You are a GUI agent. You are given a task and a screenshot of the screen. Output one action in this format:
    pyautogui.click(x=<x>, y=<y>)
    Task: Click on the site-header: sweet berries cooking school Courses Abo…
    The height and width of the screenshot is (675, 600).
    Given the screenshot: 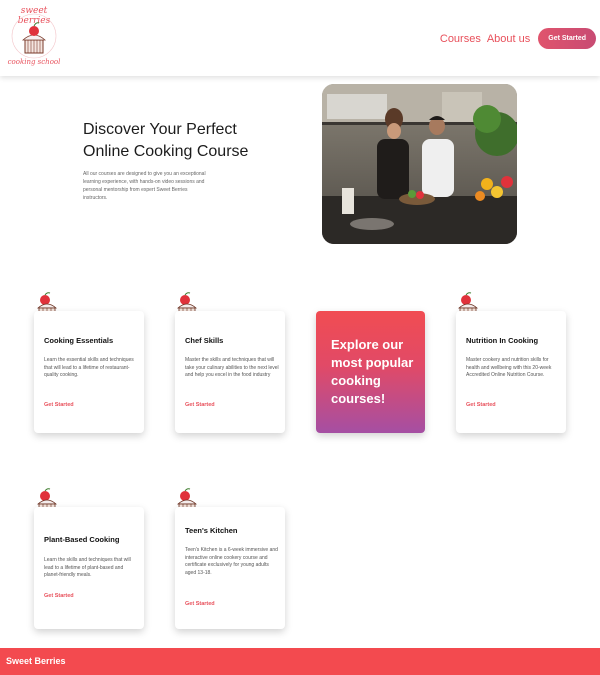 What is the action you would take?
    pyautogui.click(x=300, y=38)
    